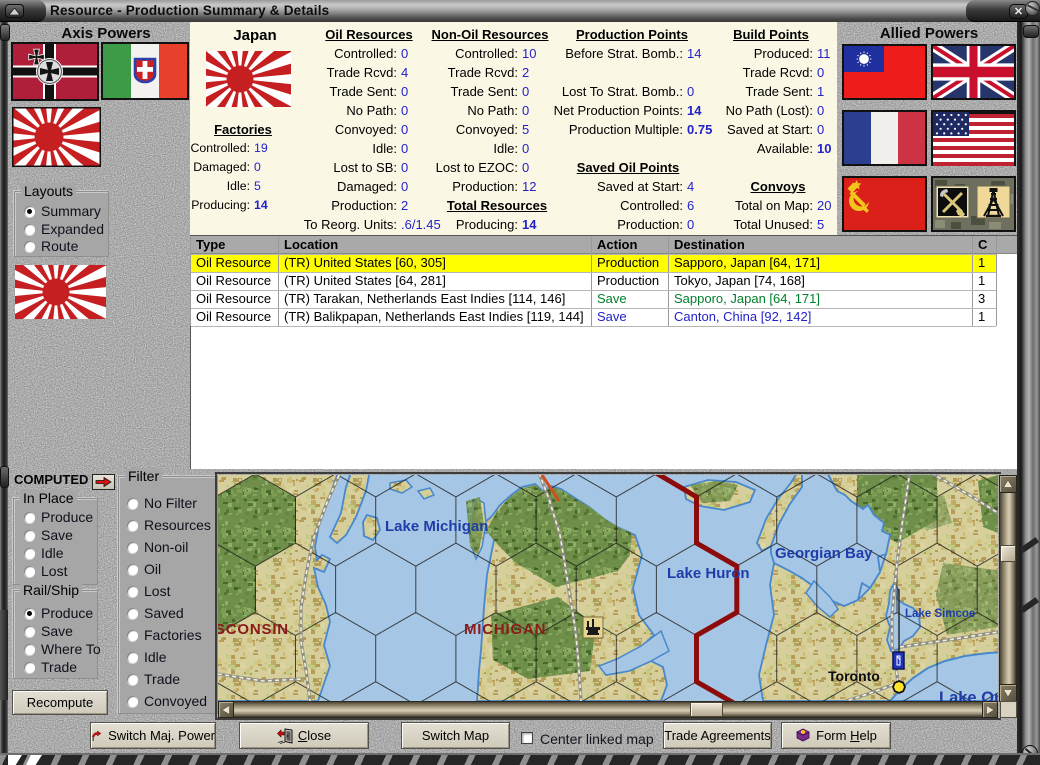 The height and width of the screenshot is (765, 1040). Describe the element at coordinates (505, 629) in the screenshot. I see `svg-text: MICHIGAN` at that location.